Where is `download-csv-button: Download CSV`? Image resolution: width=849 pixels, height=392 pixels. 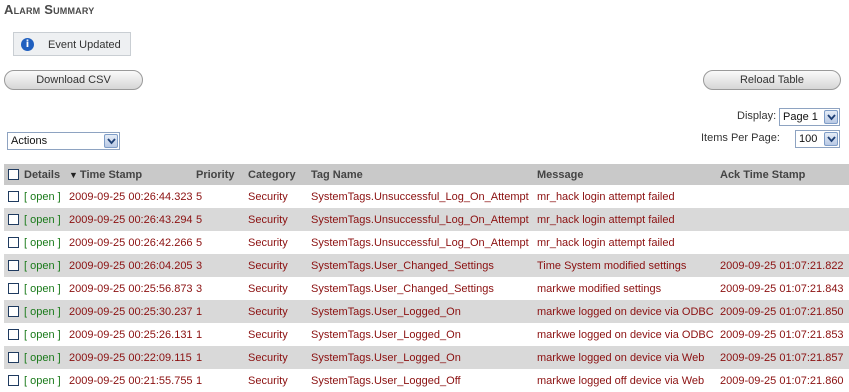
download-csv-button: Download CSV is located at coordinates (73, 80).